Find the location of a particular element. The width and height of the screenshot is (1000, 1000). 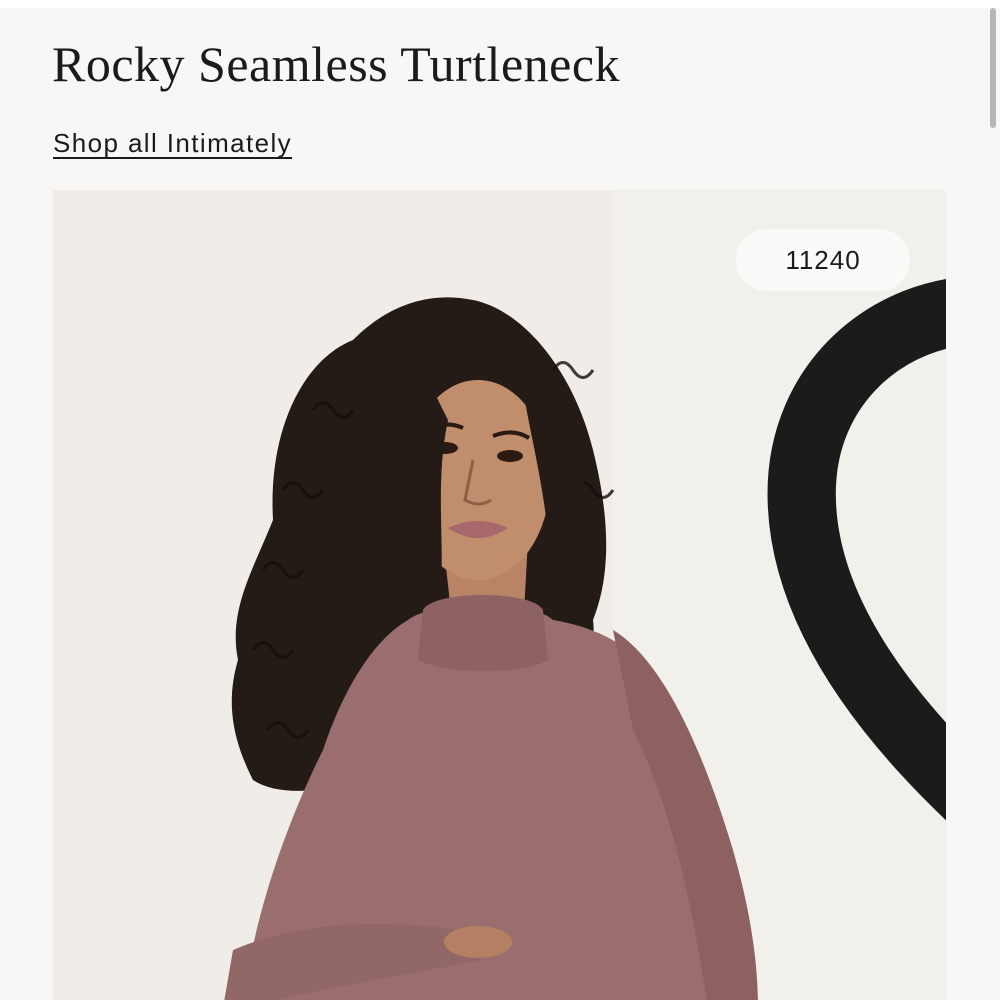

shop-all-link: Shop all Intimately is located at coordinates (172, 143).